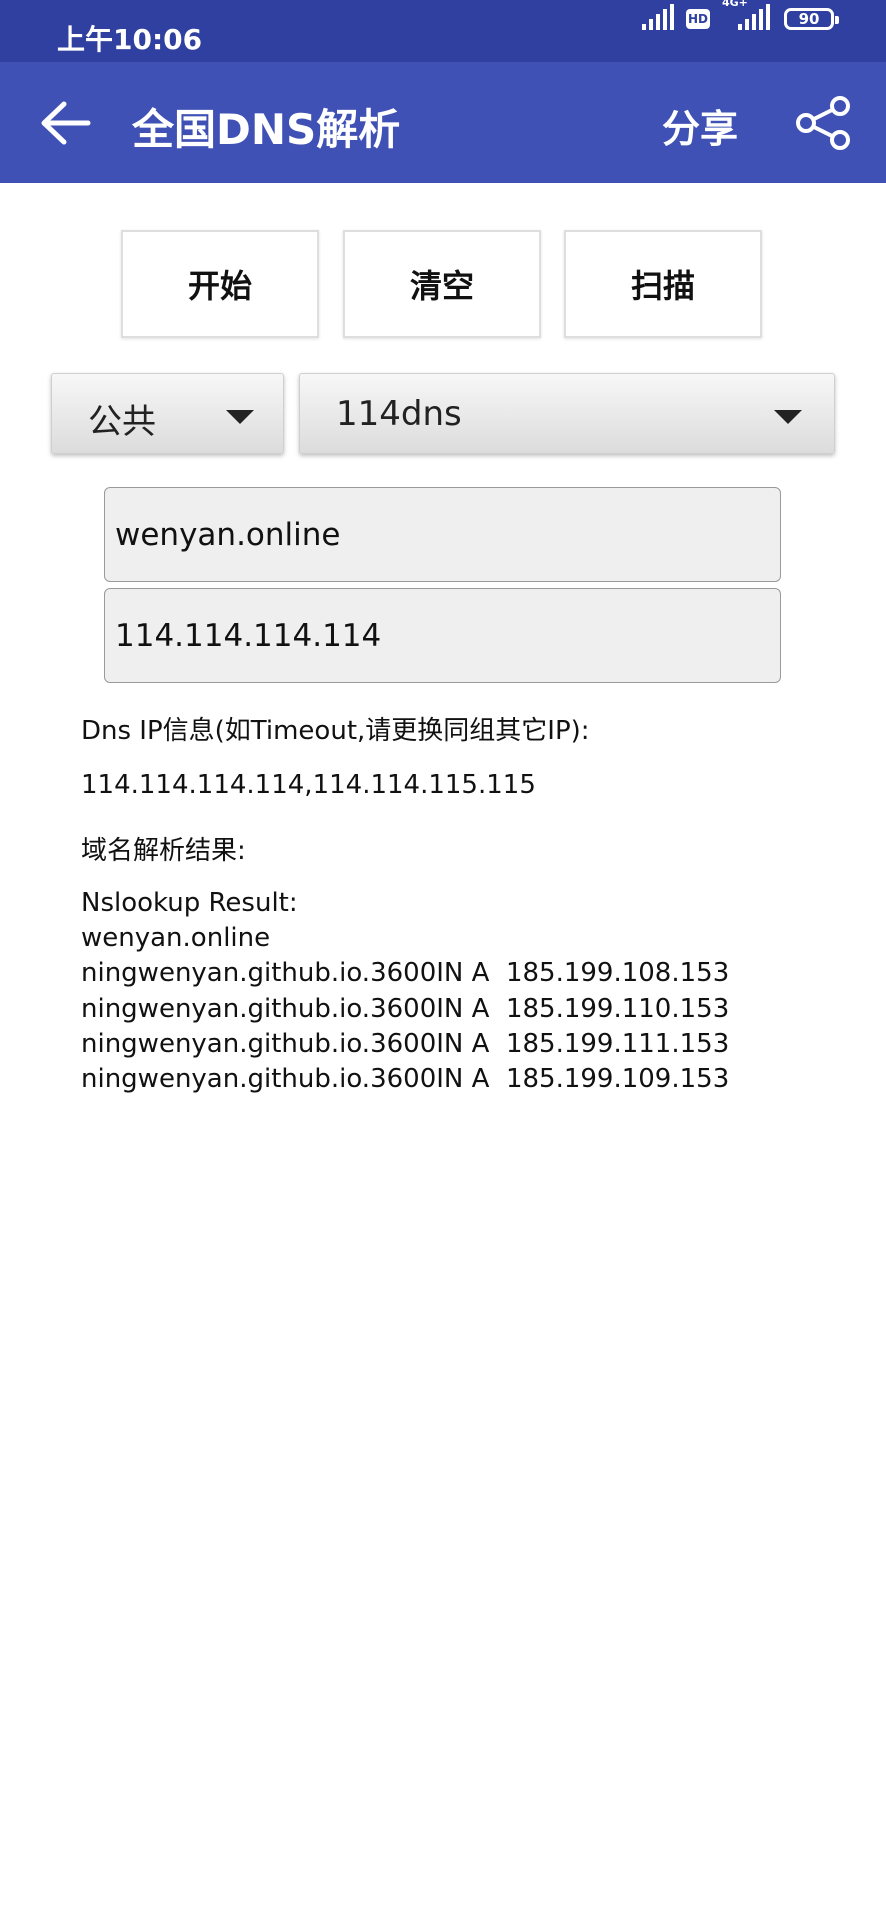 The width and height of the screenshot is (886, 1920). I want to click on status-time: 上午10:06, so click(130, 39).